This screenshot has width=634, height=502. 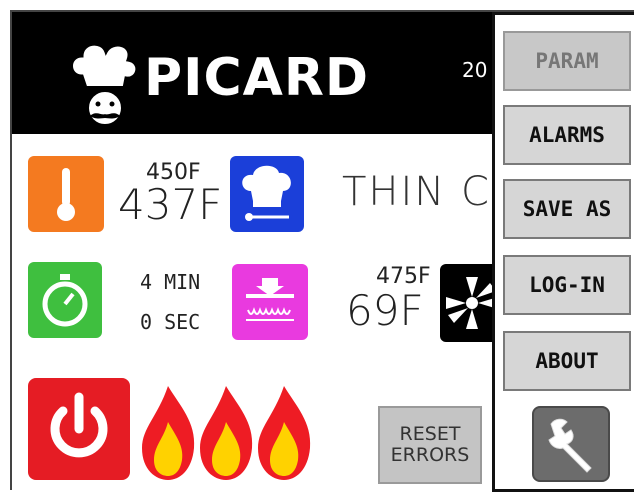 I want to click on brand-name: PICARD, so click(x=257, y=78).